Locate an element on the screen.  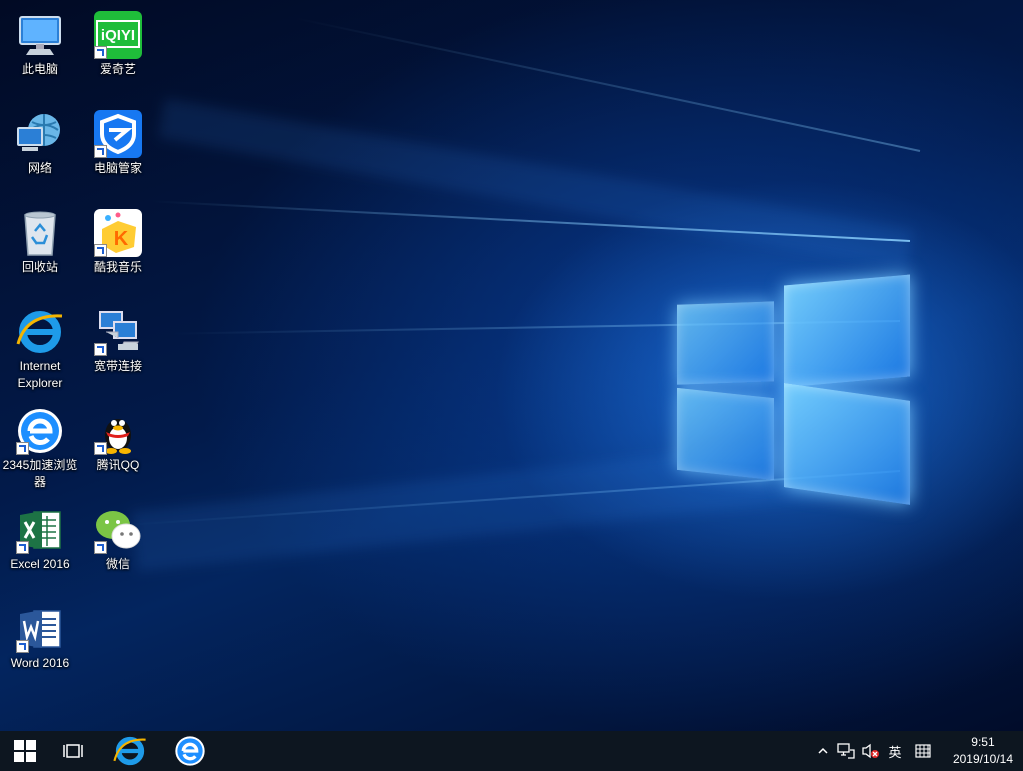
svg-text: K is located at coordinates (121, 239).